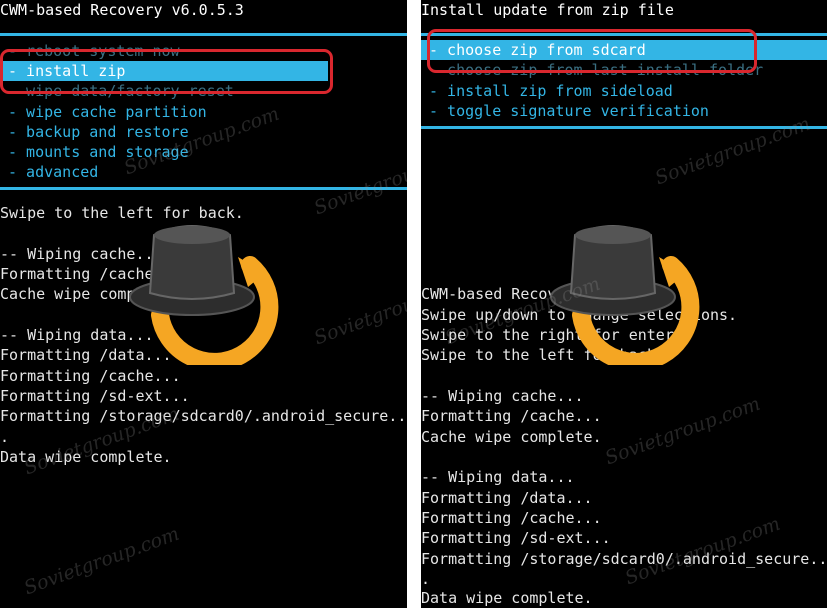 This screenshot has width=827, height=608. Describe the element at coordinates (624, 70) in the screenshot. I see `menu-item-choose-zip-last-folder: - choose zip from last install folder` at that location.